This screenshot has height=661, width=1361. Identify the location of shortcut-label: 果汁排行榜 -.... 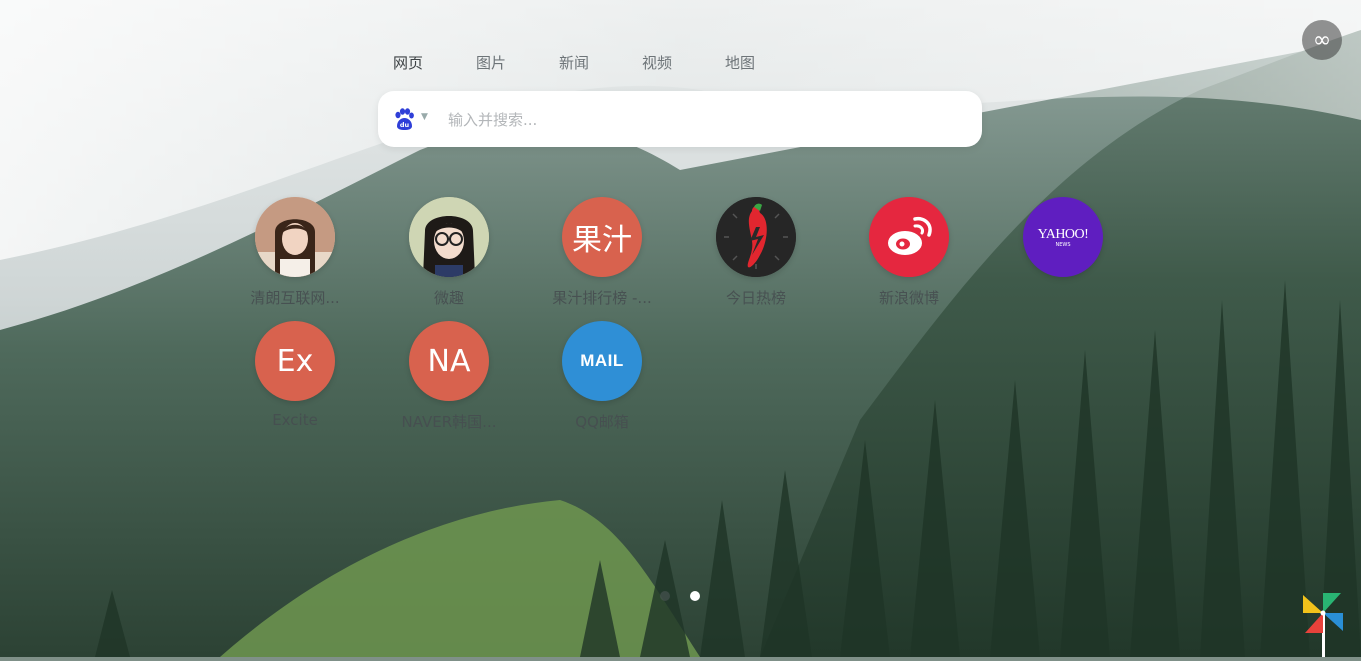
(602, 298).